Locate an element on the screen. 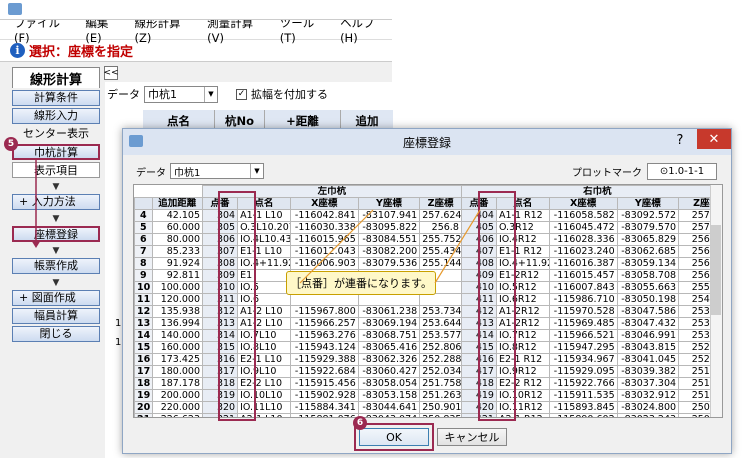  vertical-scrollbar is located at coordinates (716, 301).